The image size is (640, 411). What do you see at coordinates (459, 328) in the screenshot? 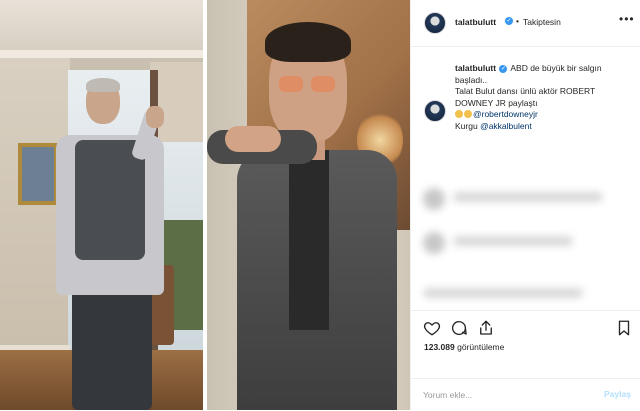
I see `comment-icon` at bounding box center [459, 328].